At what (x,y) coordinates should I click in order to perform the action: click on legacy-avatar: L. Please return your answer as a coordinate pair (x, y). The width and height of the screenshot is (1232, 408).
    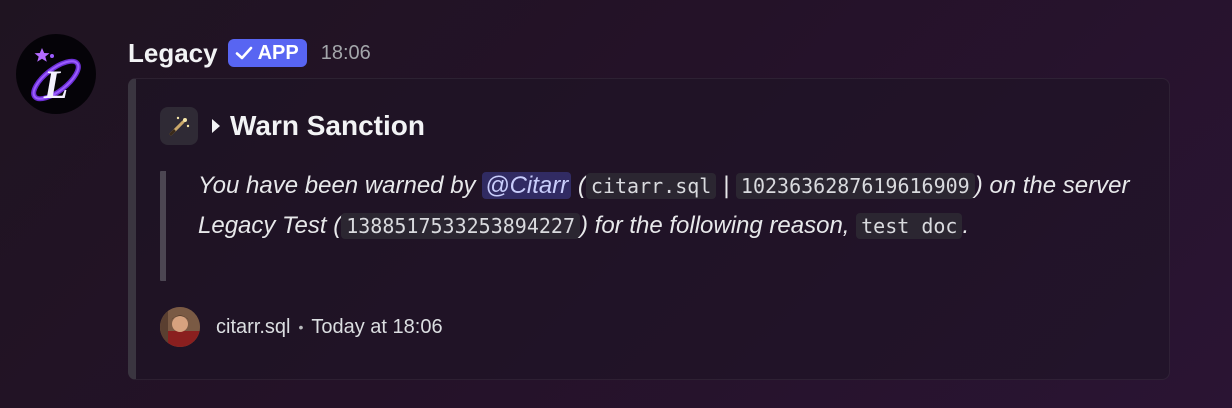
    Looking at the image, I should click on (56, 74).